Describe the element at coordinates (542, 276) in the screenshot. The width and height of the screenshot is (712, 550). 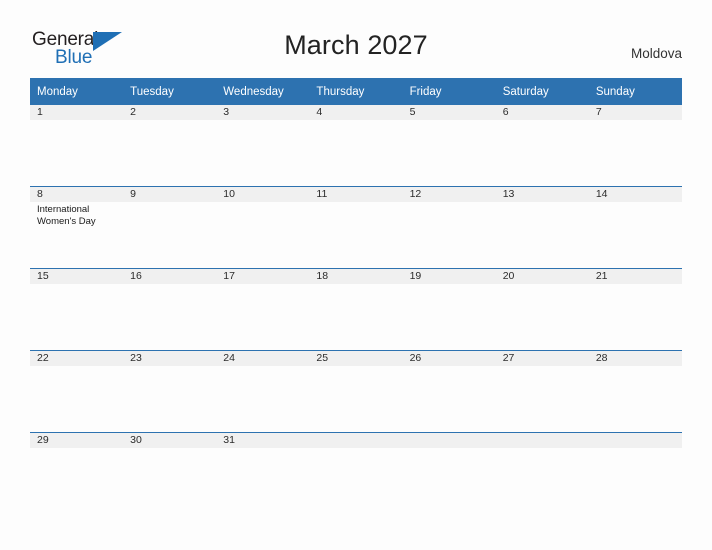
I see `day-number: 20` at that location.